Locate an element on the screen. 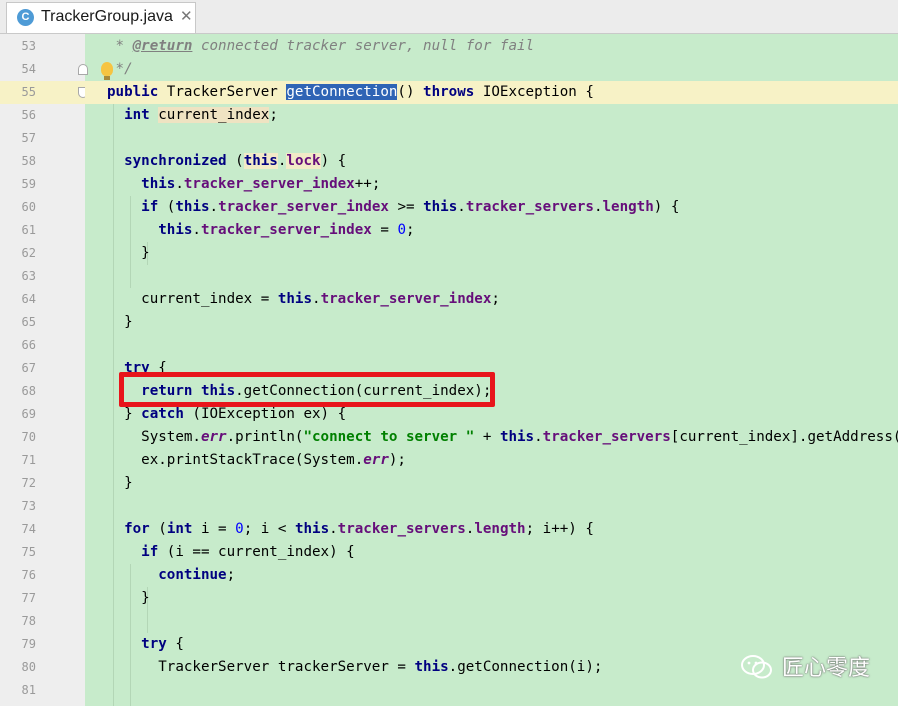 The width and height of the screenshot is (898, 706). code-line: ex.printStackTrace(System.err); is located at coordinates (256, 460).